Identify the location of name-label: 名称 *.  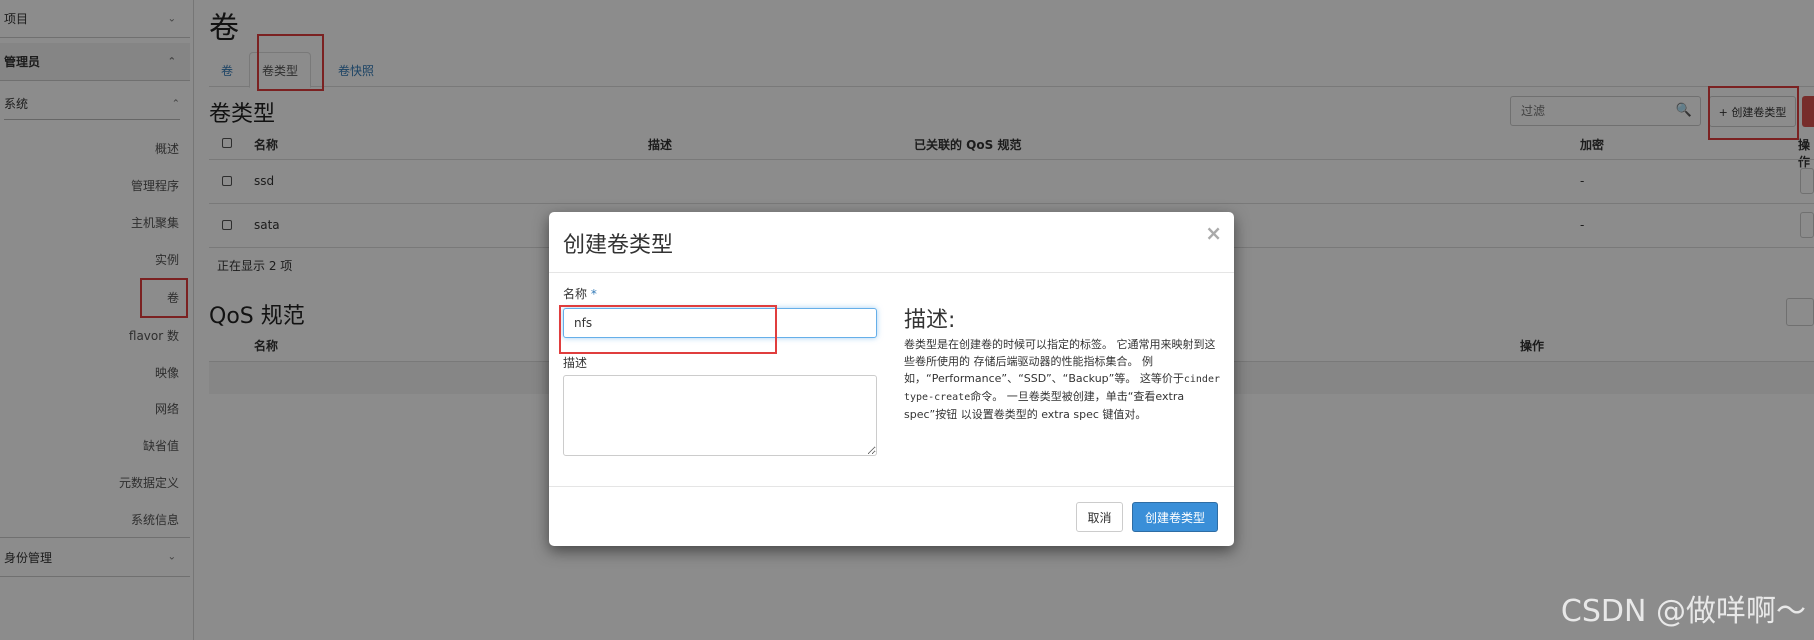
(580, 293).